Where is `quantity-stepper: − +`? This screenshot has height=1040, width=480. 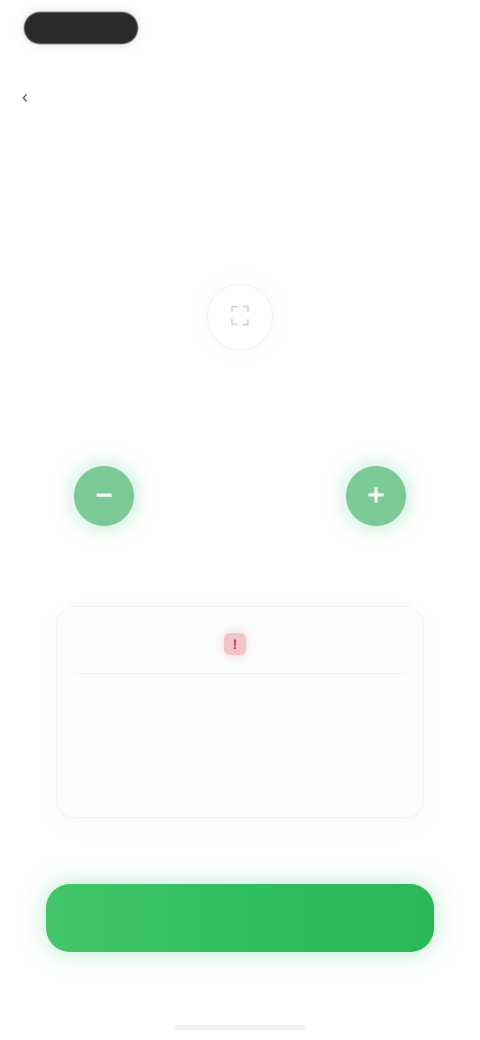
quantity-stepper: − + is located at coordinates (240, 496).